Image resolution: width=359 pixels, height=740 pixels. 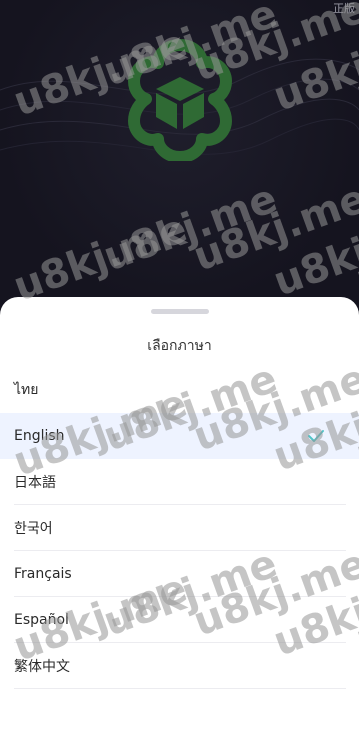 What do you see at coordinates (179, 620) in the screenshot?
I see `language-option-spanish: Español` at bounding box center [179, 620].